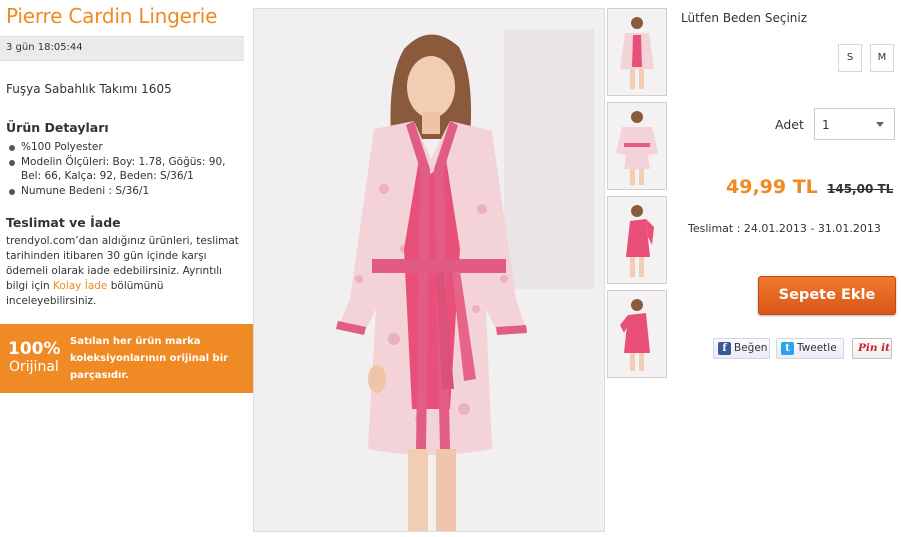 This screenshot has height=537, width=902. What do you see at coordinates (826, 125) in the screenshot?
I see `quantity-value: 1` at bounding box center [826, 125].